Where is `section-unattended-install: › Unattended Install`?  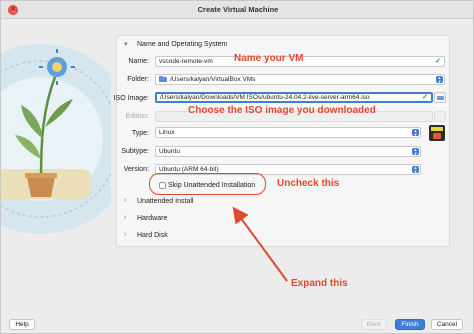 section-unattended-install: › Unattended Install is located at coordinates (283, 202).